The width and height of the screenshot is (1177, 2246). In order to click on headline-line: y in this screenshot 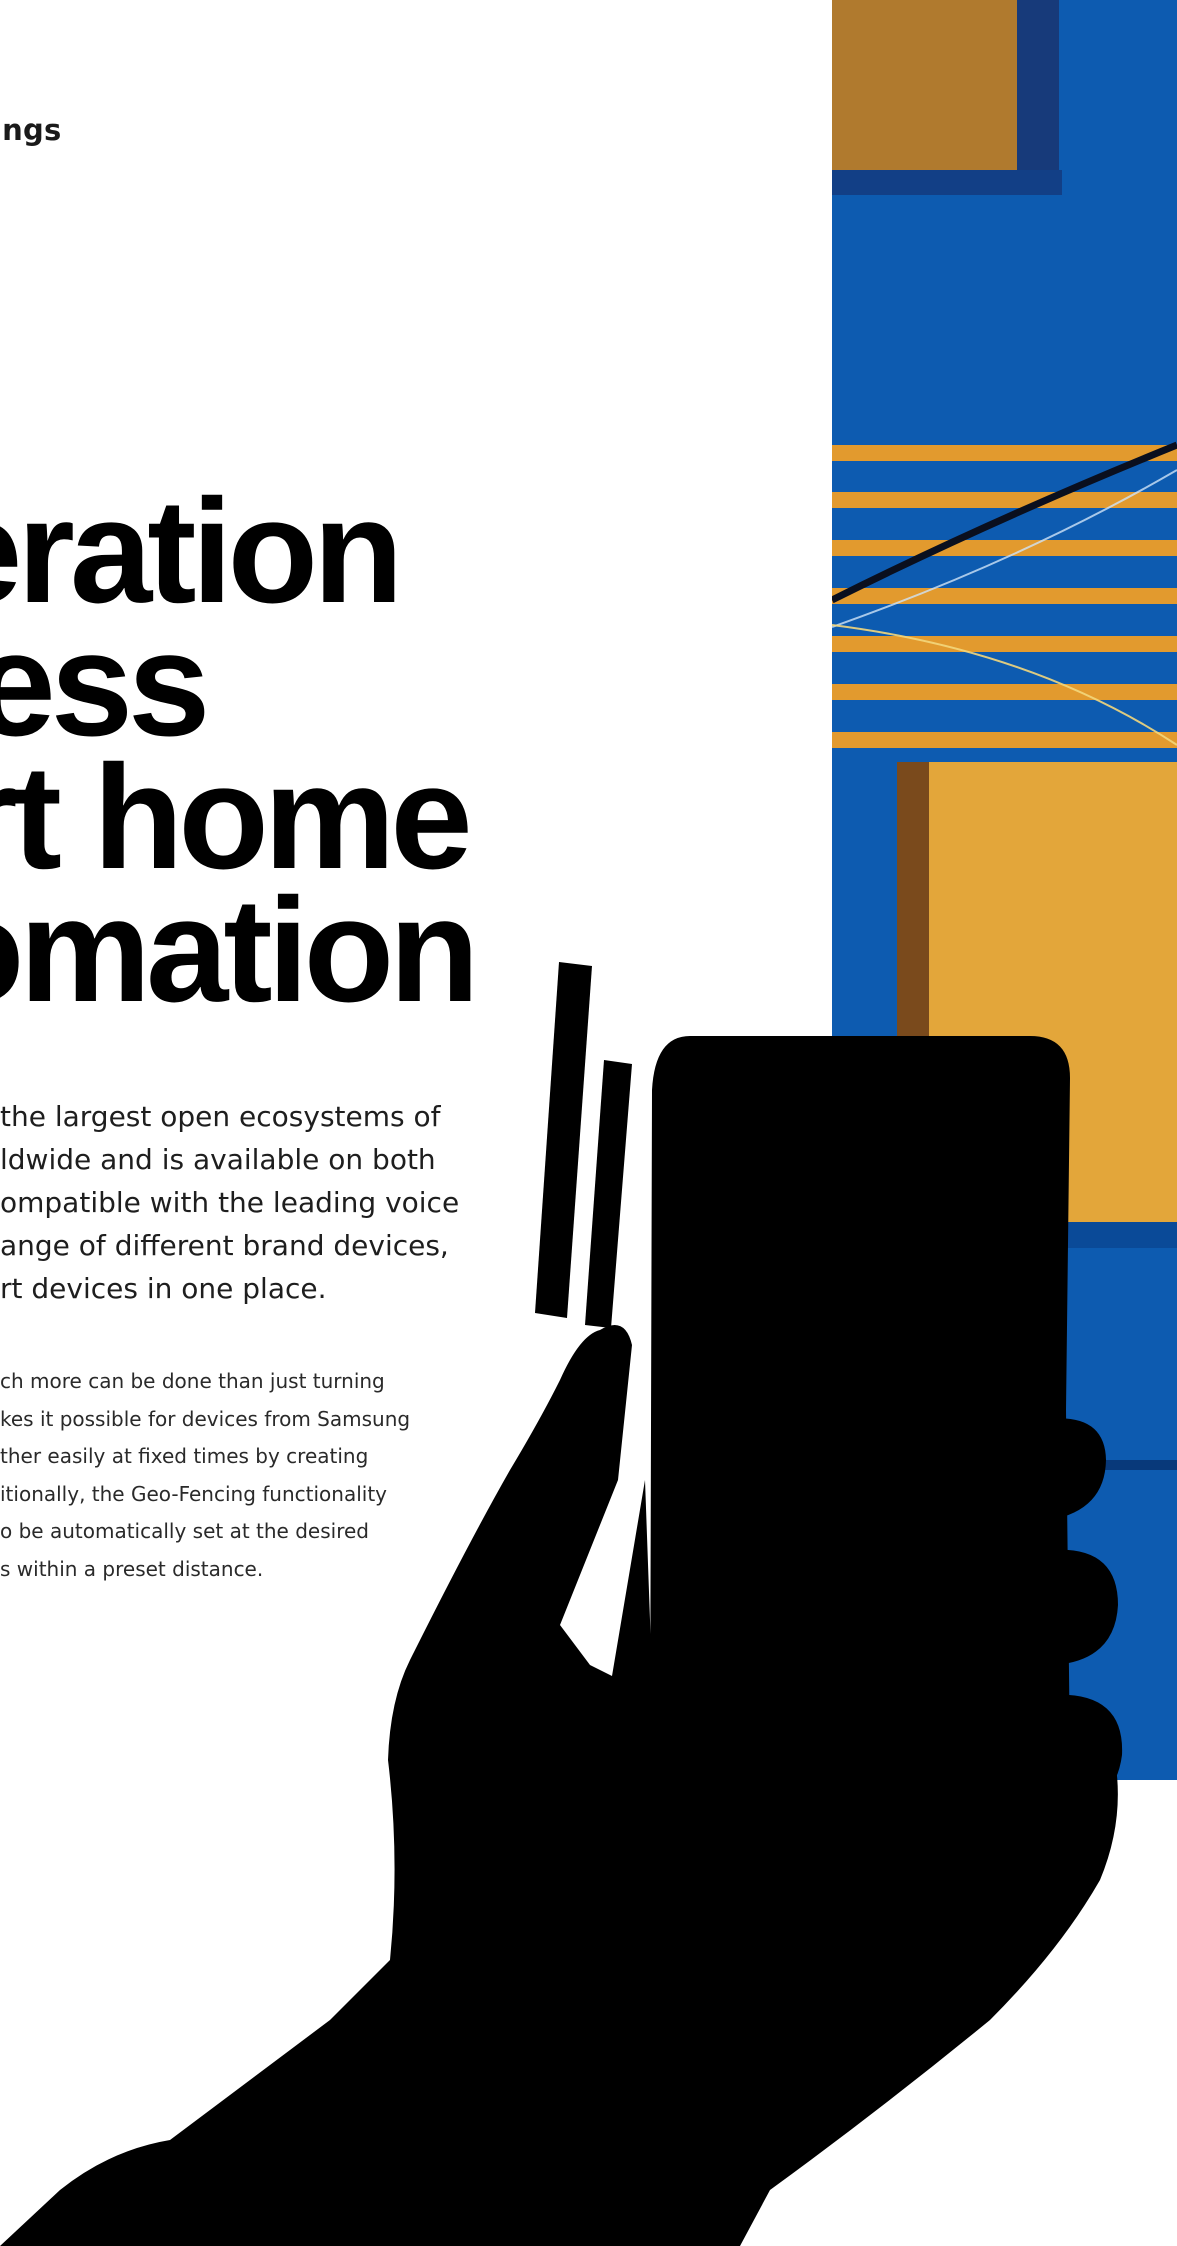, I will do `click(340, 418)`.